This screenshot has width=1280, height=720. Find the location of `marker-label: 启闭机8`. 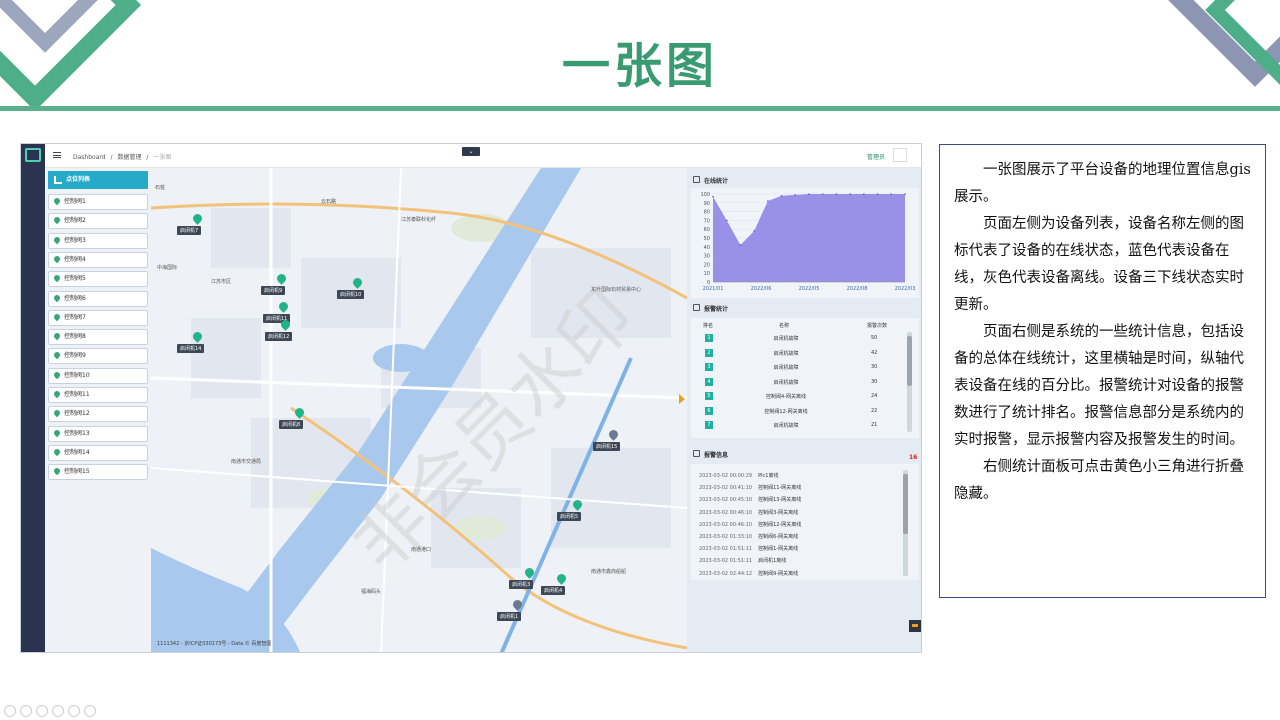

marker-label: 启闭机8 is located at coordinates (291, 424).